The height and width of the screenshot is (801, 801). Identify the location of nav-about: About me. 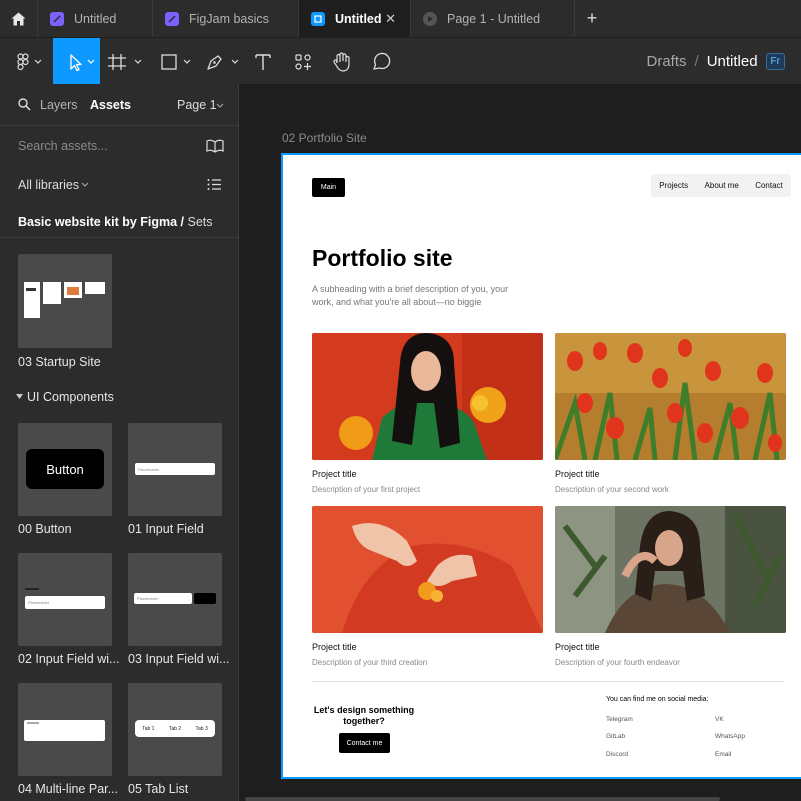
(722, 185).